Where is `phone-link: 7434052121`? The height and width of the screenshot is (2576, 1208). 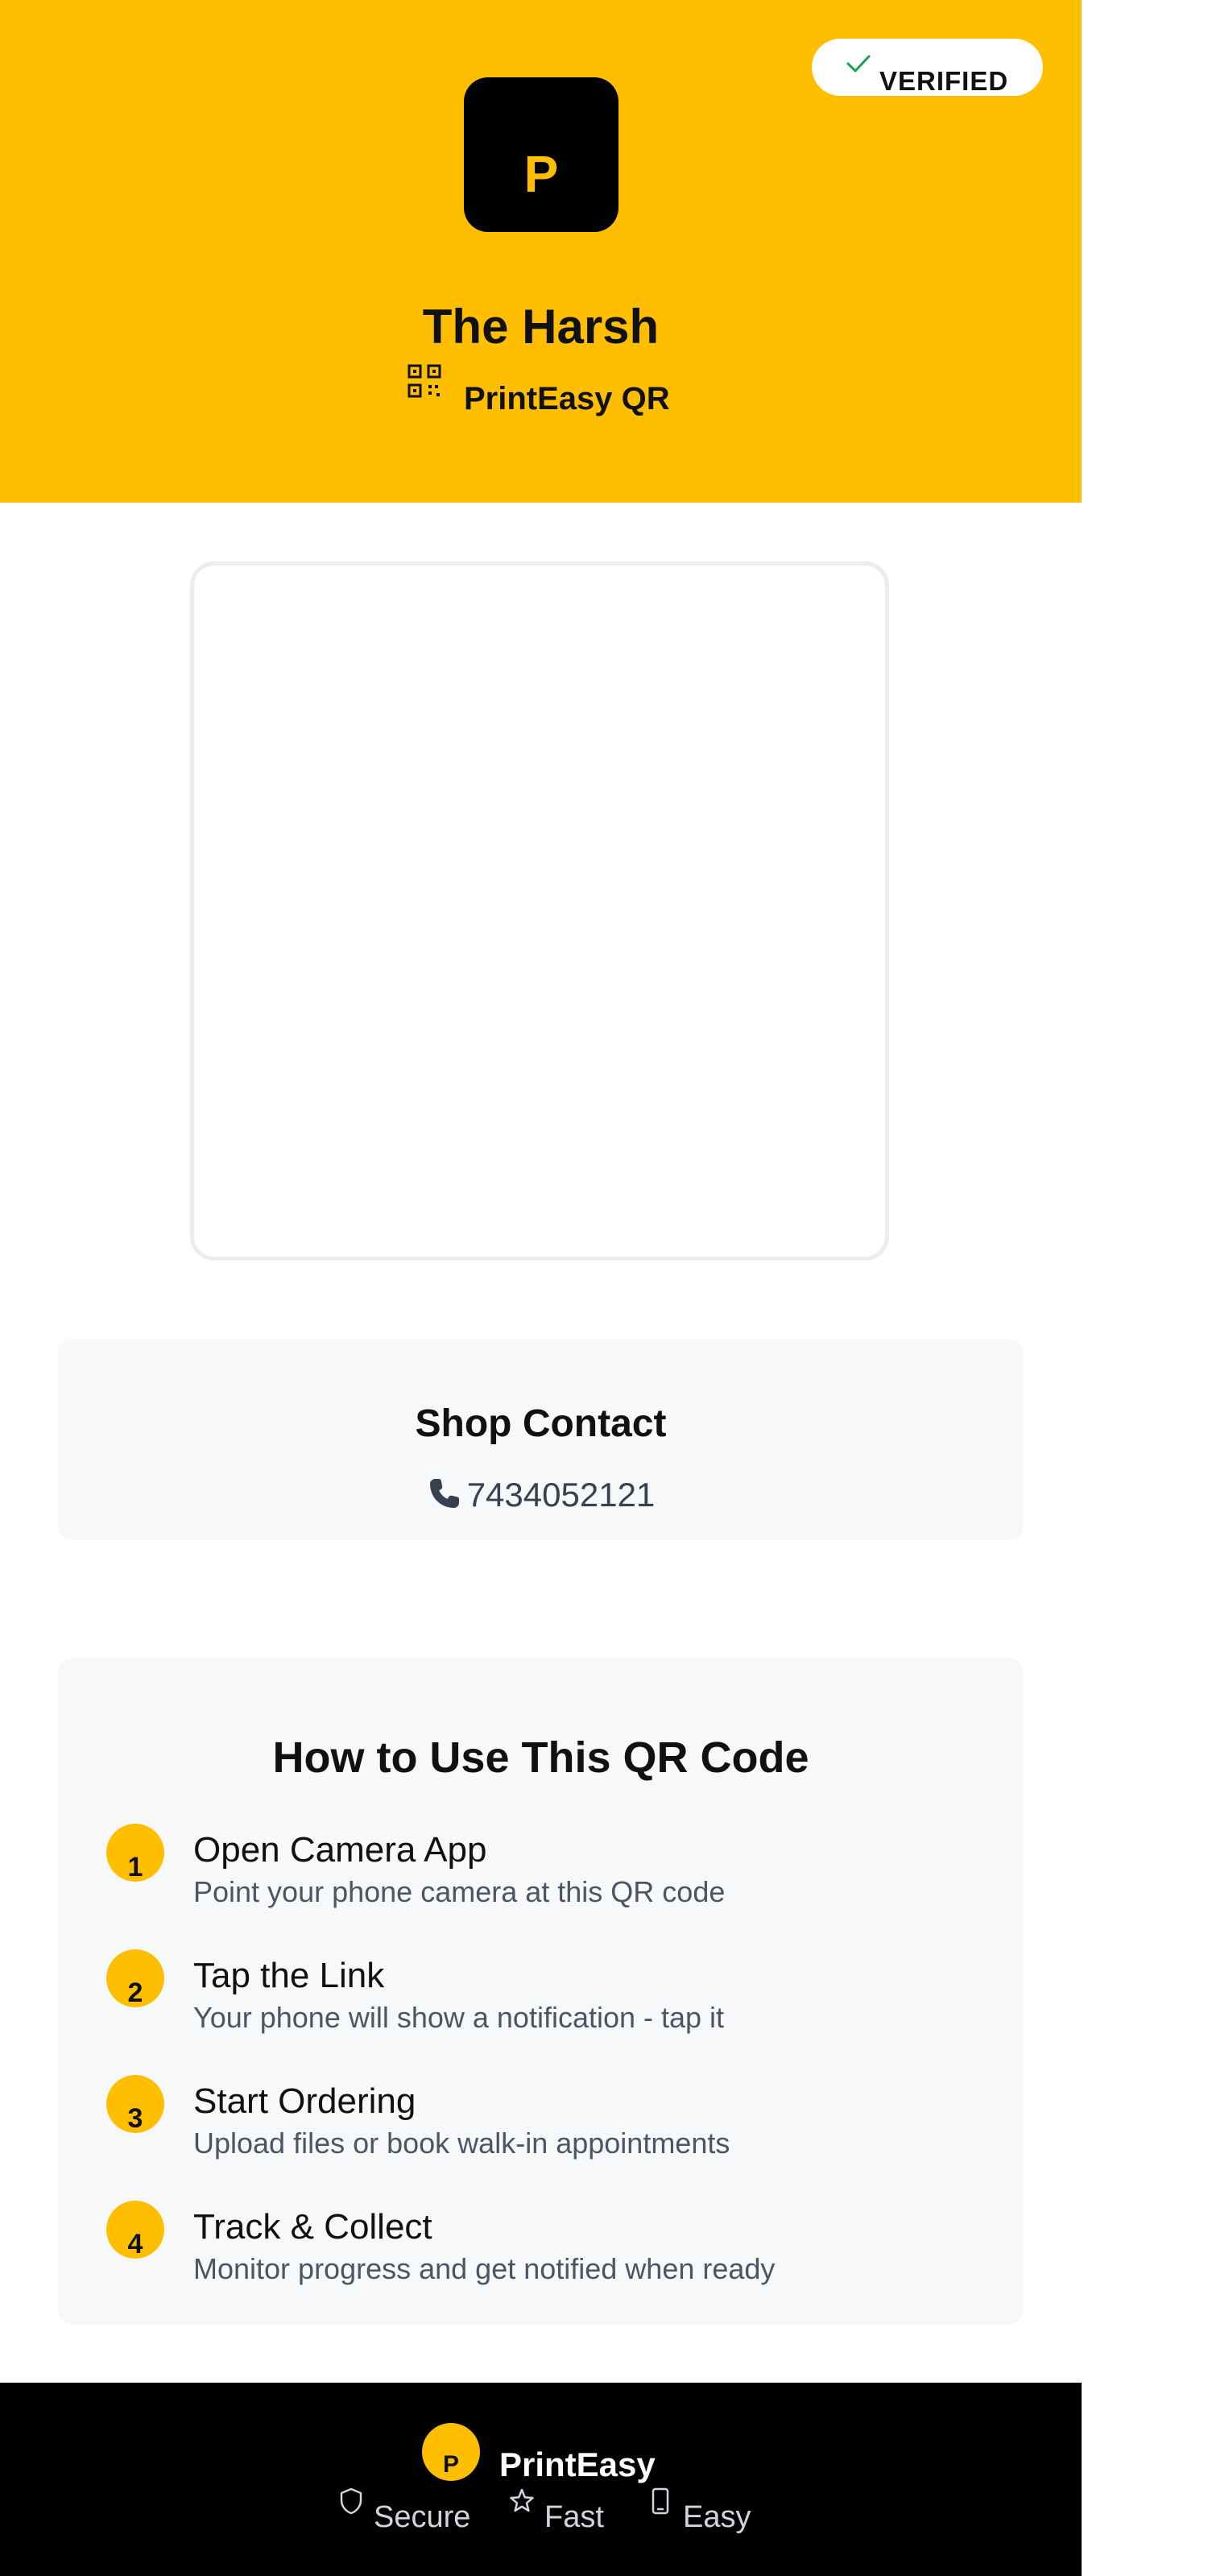 phone-link: 7434052121 is located at coordinates (541, 1495).